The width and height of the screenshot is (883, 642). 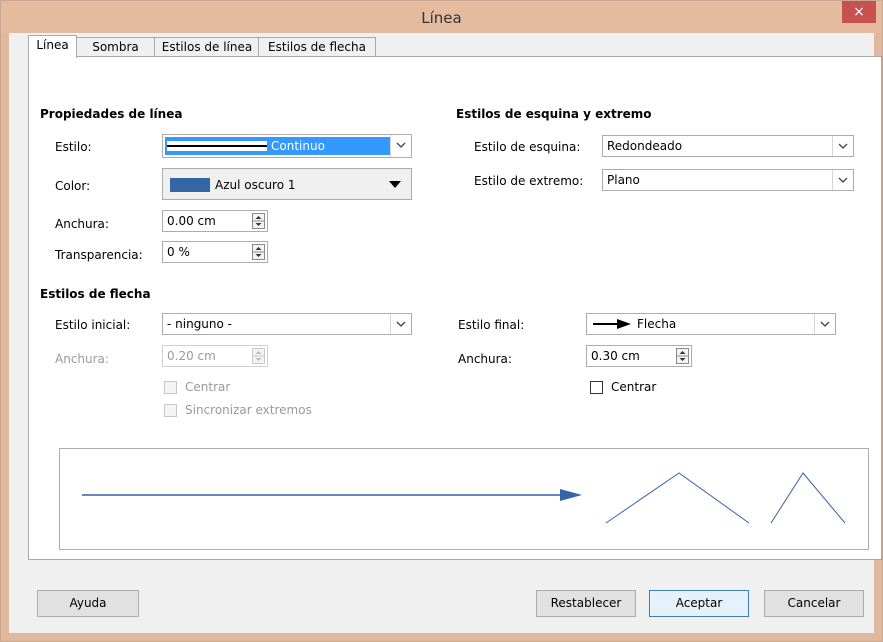 What do you see at coordinates (73, 147) in the screenshot?
I see `style-label: Estilo:` at bounding box center [73, 147].